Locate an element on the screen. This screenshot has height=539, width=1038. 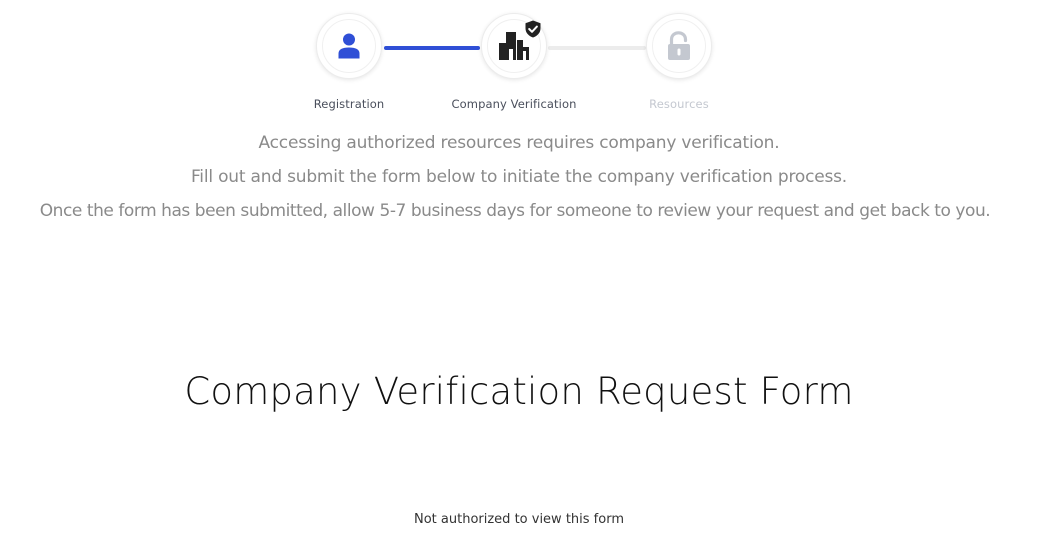
authorization-message: Not authorized to view this form is located at coordinates (519, 519).